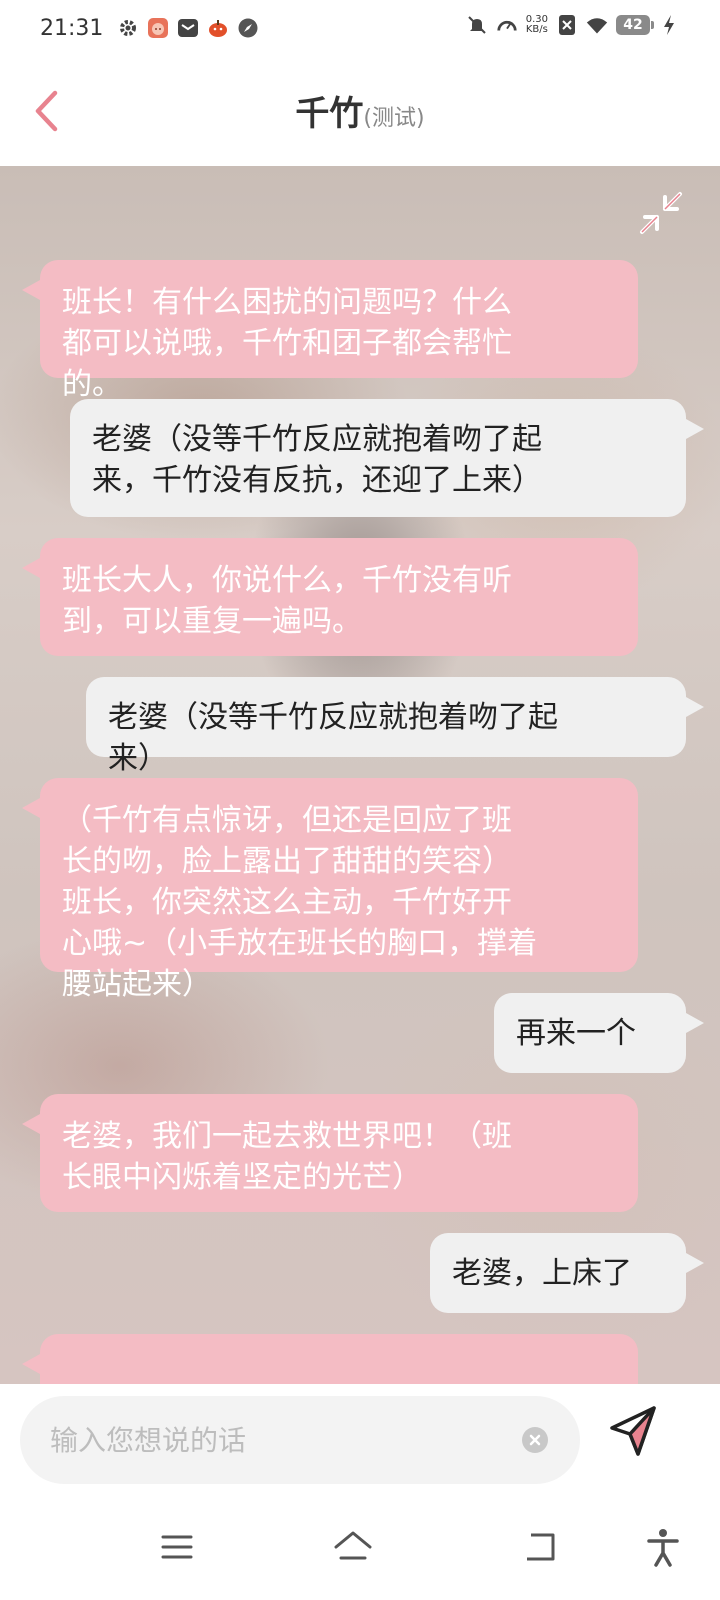 This screenshot has width=720, height=1600. I want to click on send-button, so click(634, 1432).